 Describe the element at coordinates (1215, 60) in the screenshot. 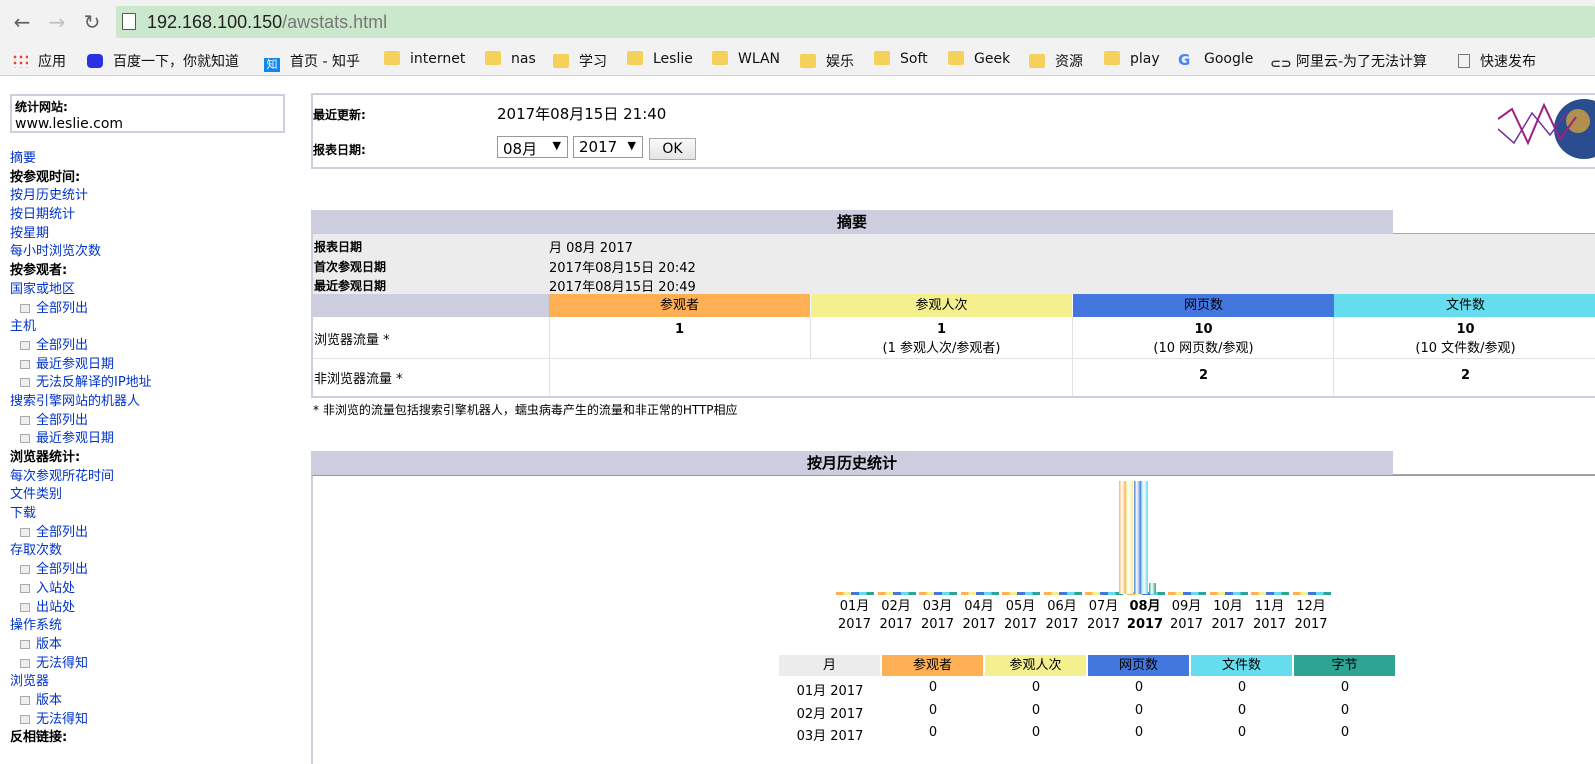

I see `bookmark-google: G Google` at that location.